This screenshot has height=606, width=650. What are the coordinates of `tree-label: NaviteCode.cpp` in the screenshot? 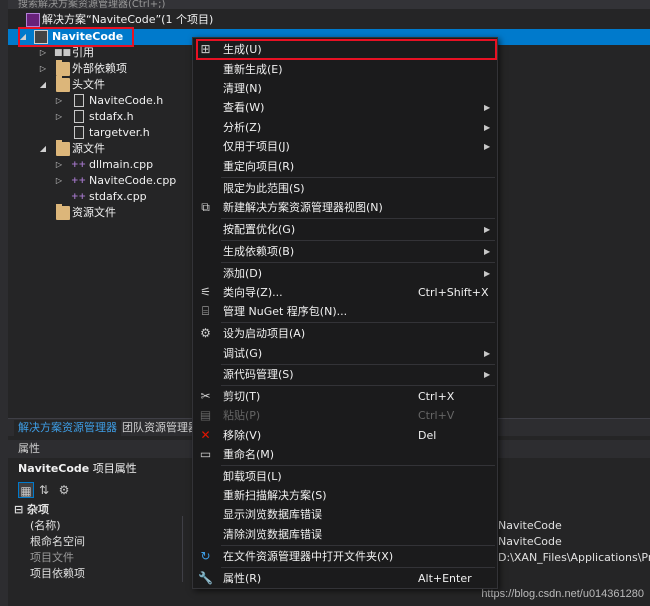 It's located at (133, 180).